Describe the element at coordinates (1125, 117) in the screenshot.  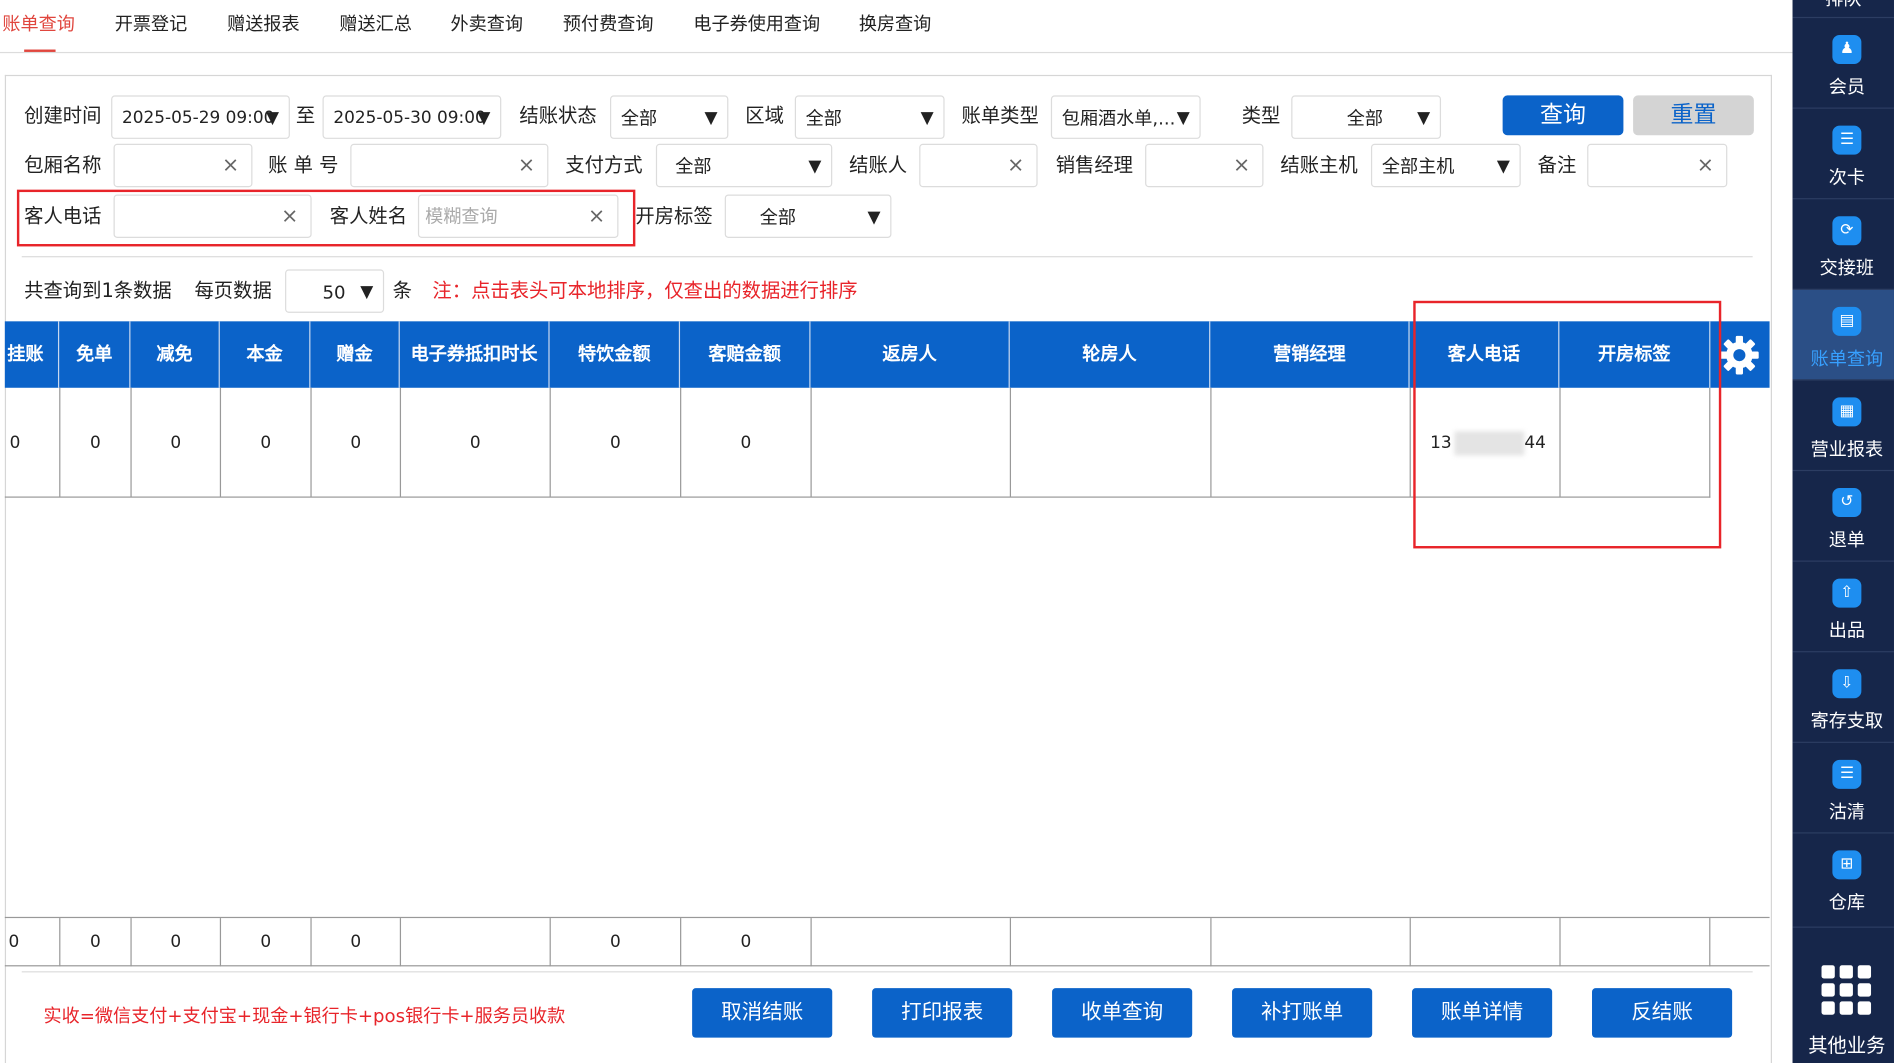
I see `bill-type-select: 包厢酒水单,... ▼` at that location.